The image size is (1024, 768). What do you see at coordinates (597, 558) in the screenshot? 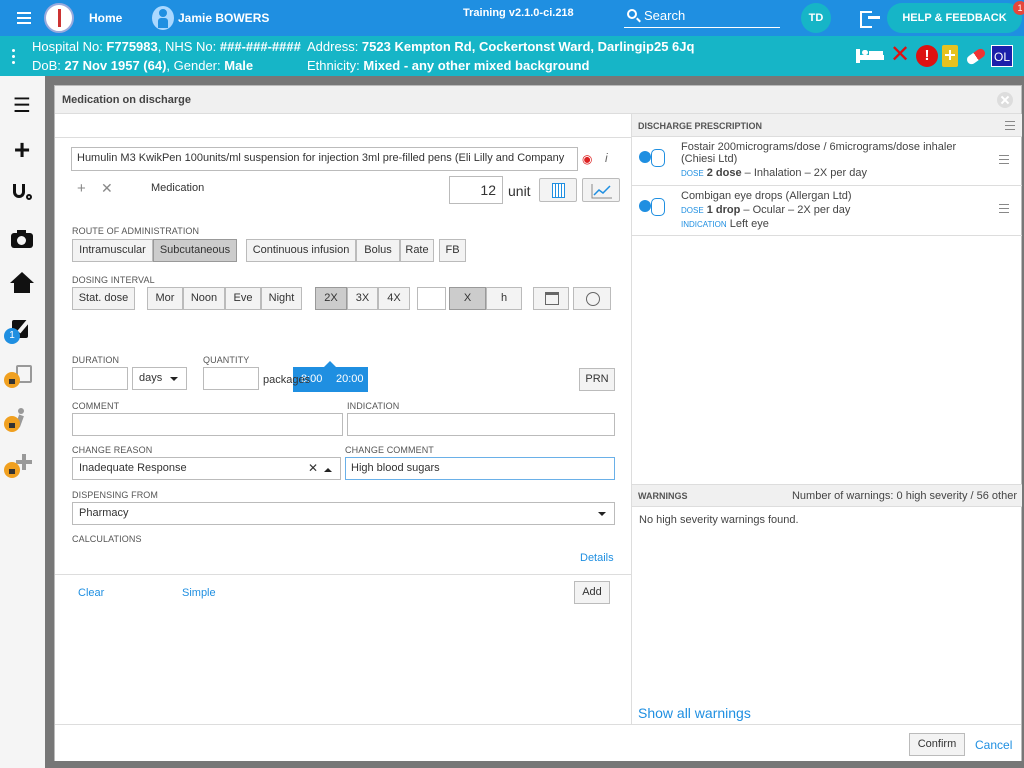
I see `details-link: Details` at bounding box center [597, 558].